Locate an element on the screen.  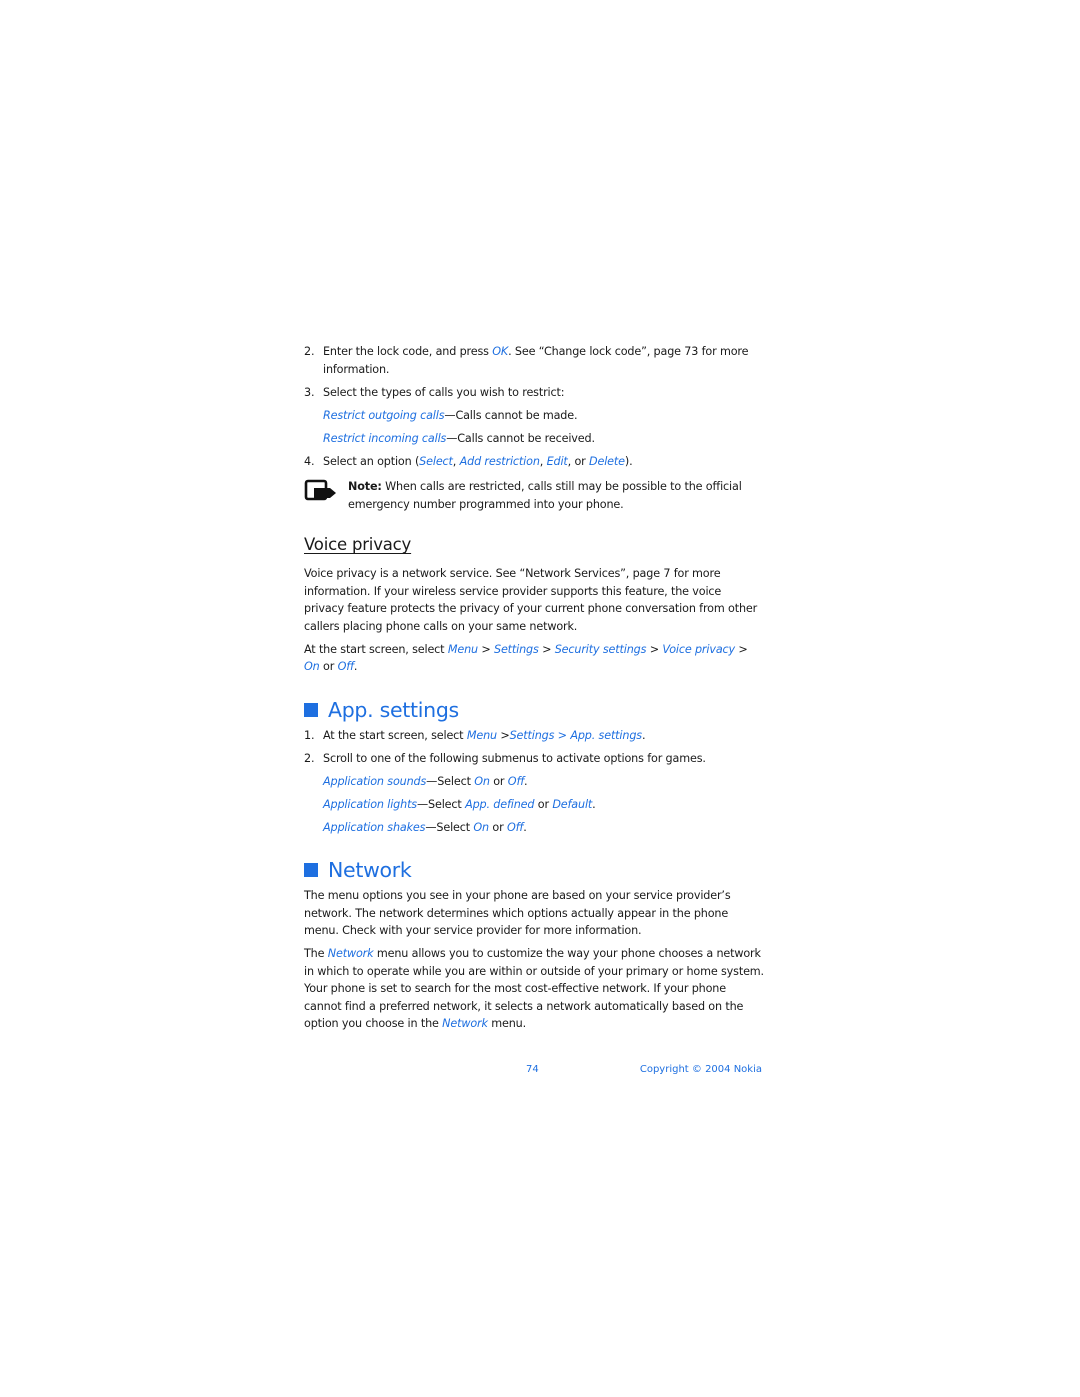
note-label: Note: is located at coordinates (365, 486).